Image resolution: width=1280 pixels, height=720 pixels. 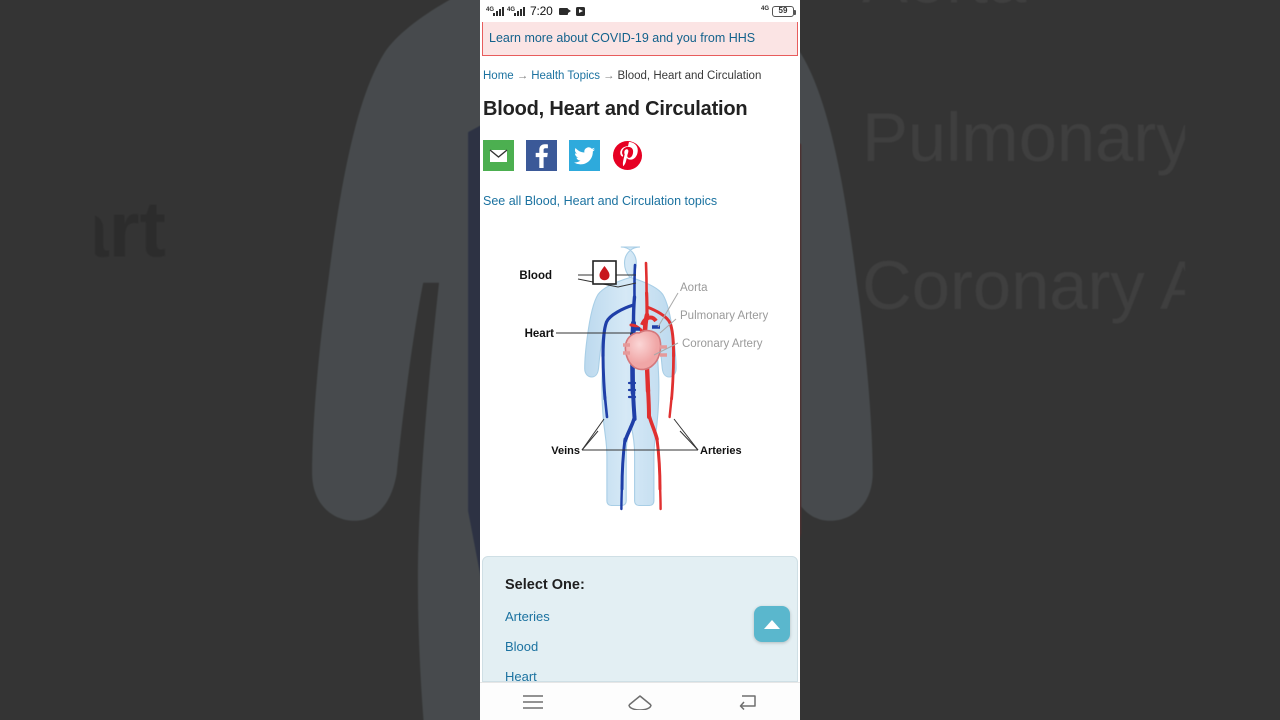 I want to click on breadcrumb-item-health-topics: Health Topics, so click(x=565, y=76).